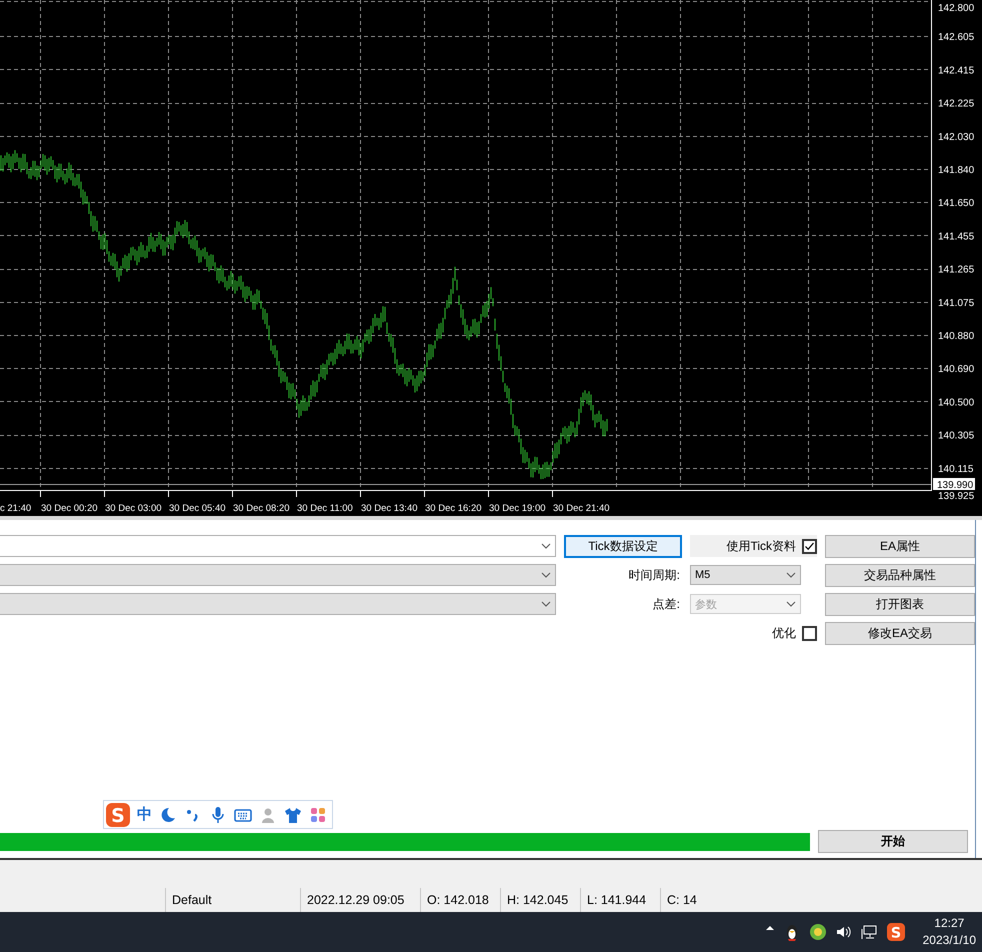 The image size is (982, 952). I want to click on time-axis-label: 30 Dec 05:40, so click(197, 508).